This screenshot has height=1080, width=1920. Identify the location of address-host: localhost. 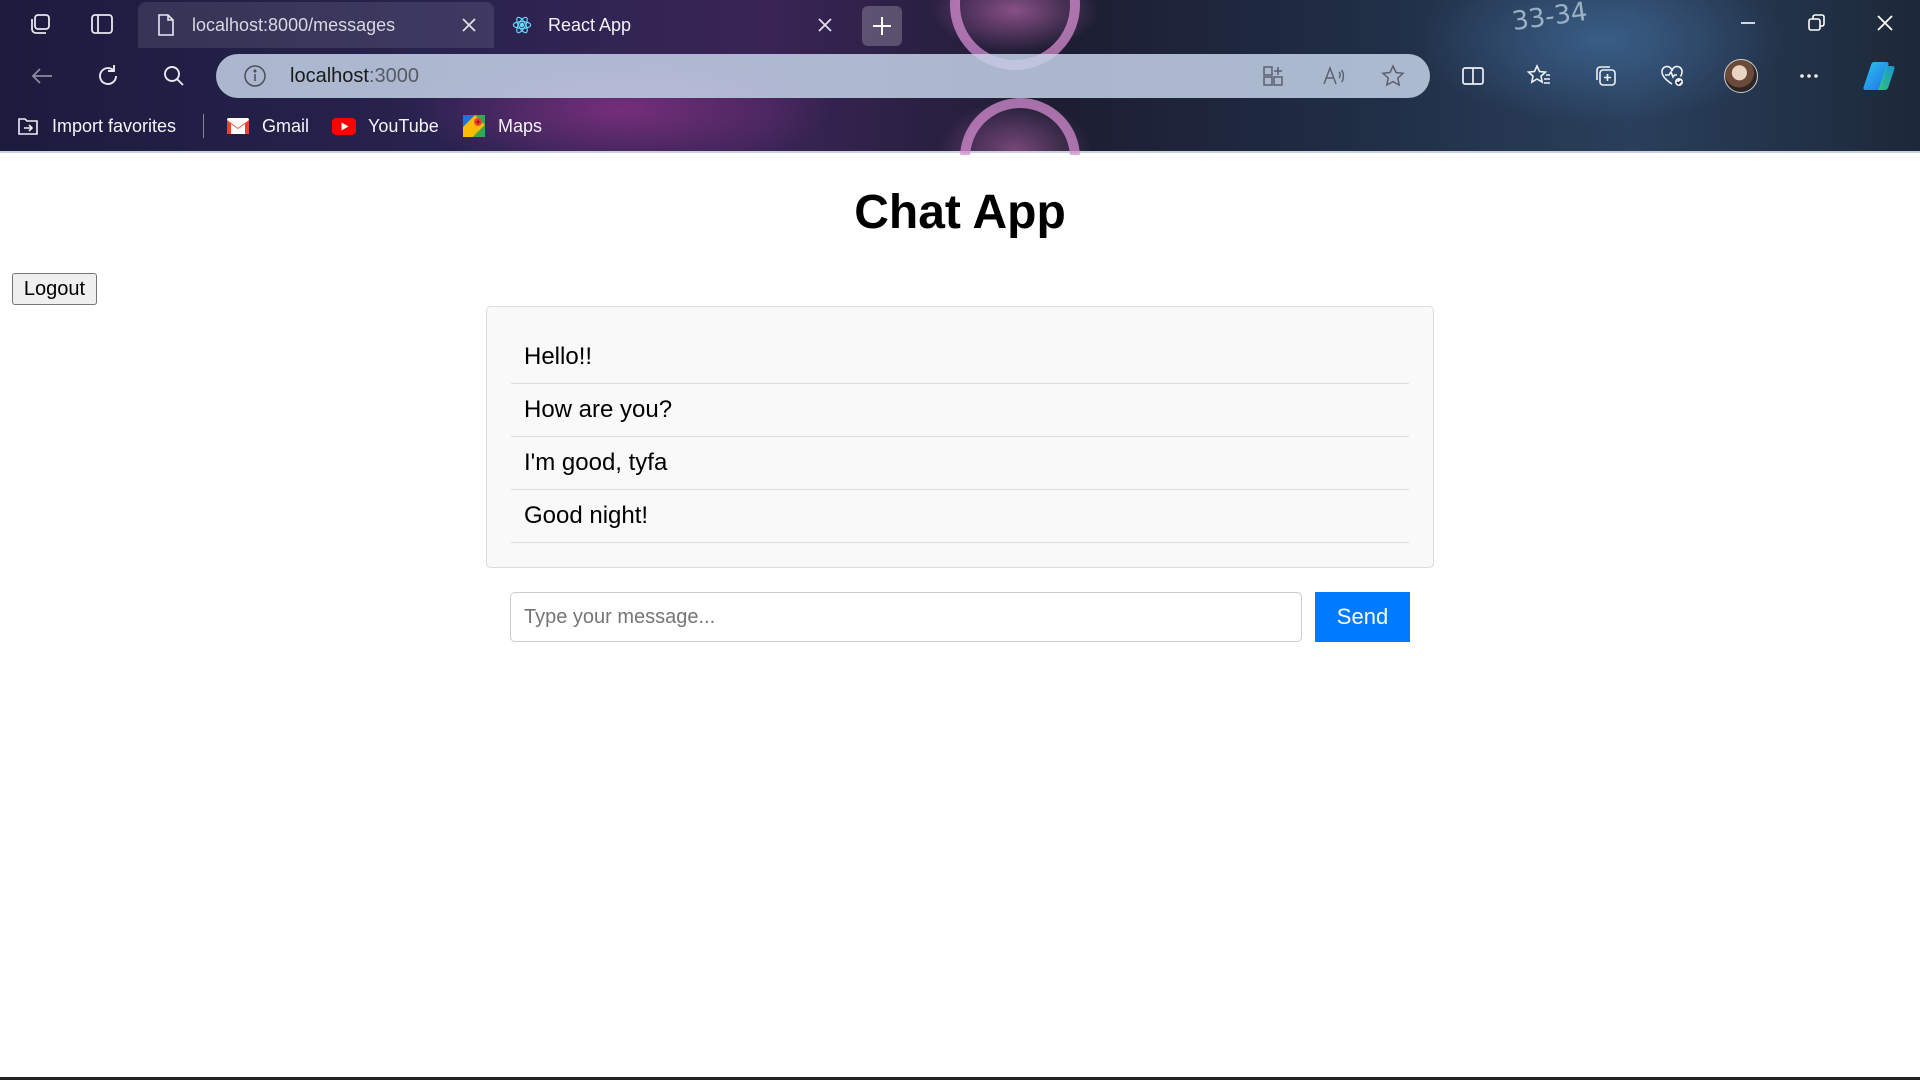
(329, 75).